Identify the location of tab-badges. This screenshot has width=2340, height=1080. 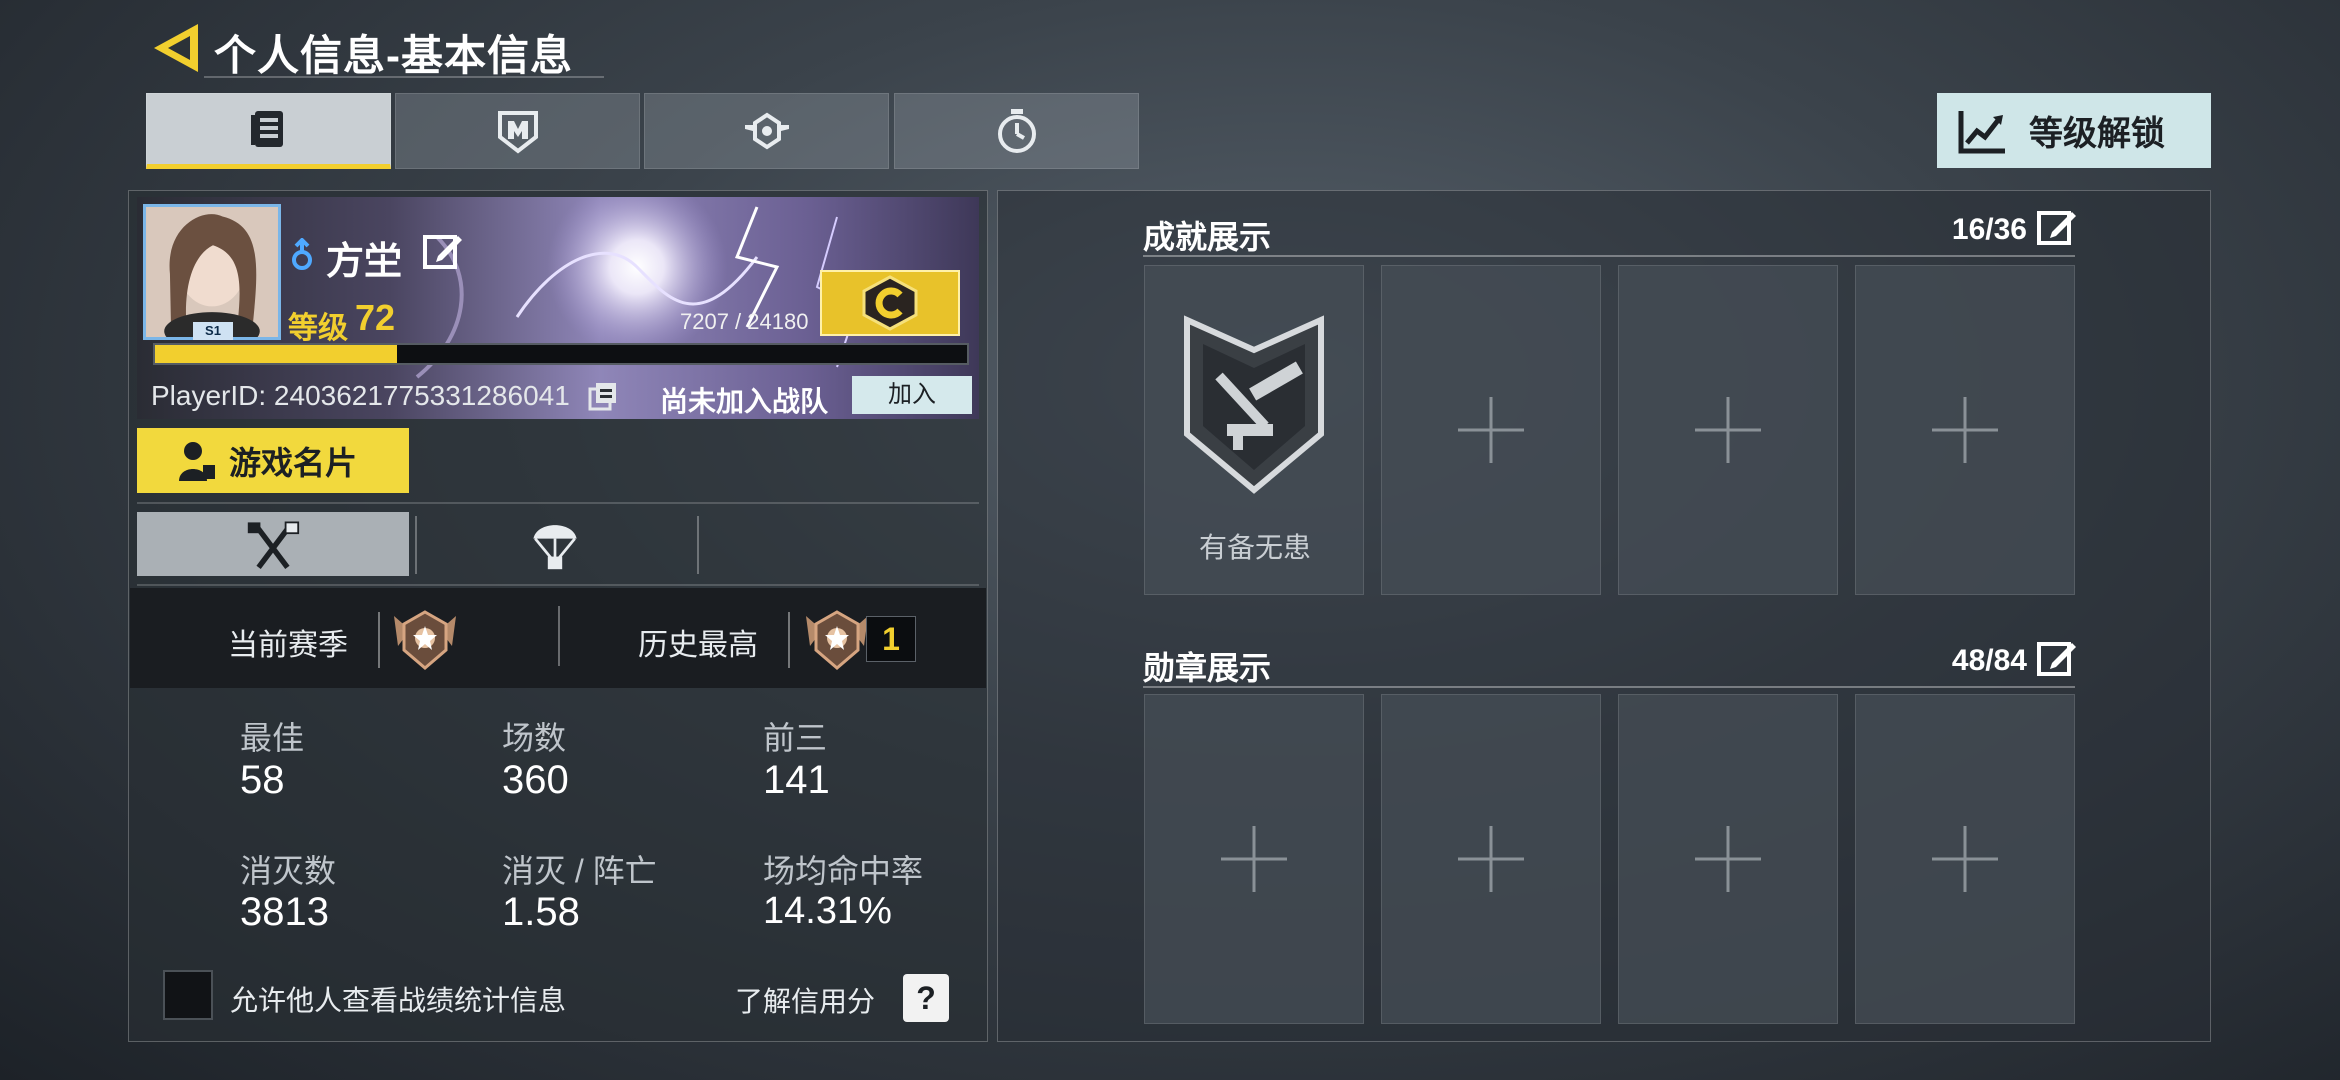
(766, 131).